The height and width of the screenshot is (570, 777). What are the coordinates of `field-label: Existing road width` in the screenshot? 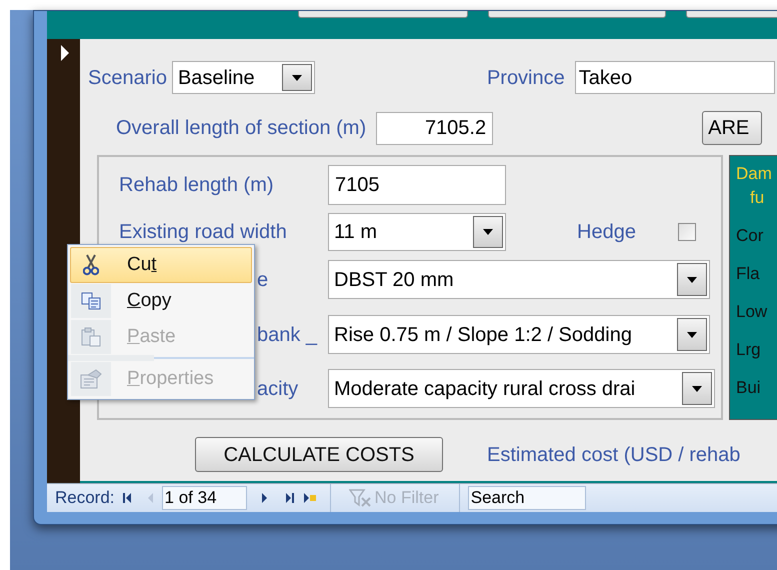 It's located at (203, 232).